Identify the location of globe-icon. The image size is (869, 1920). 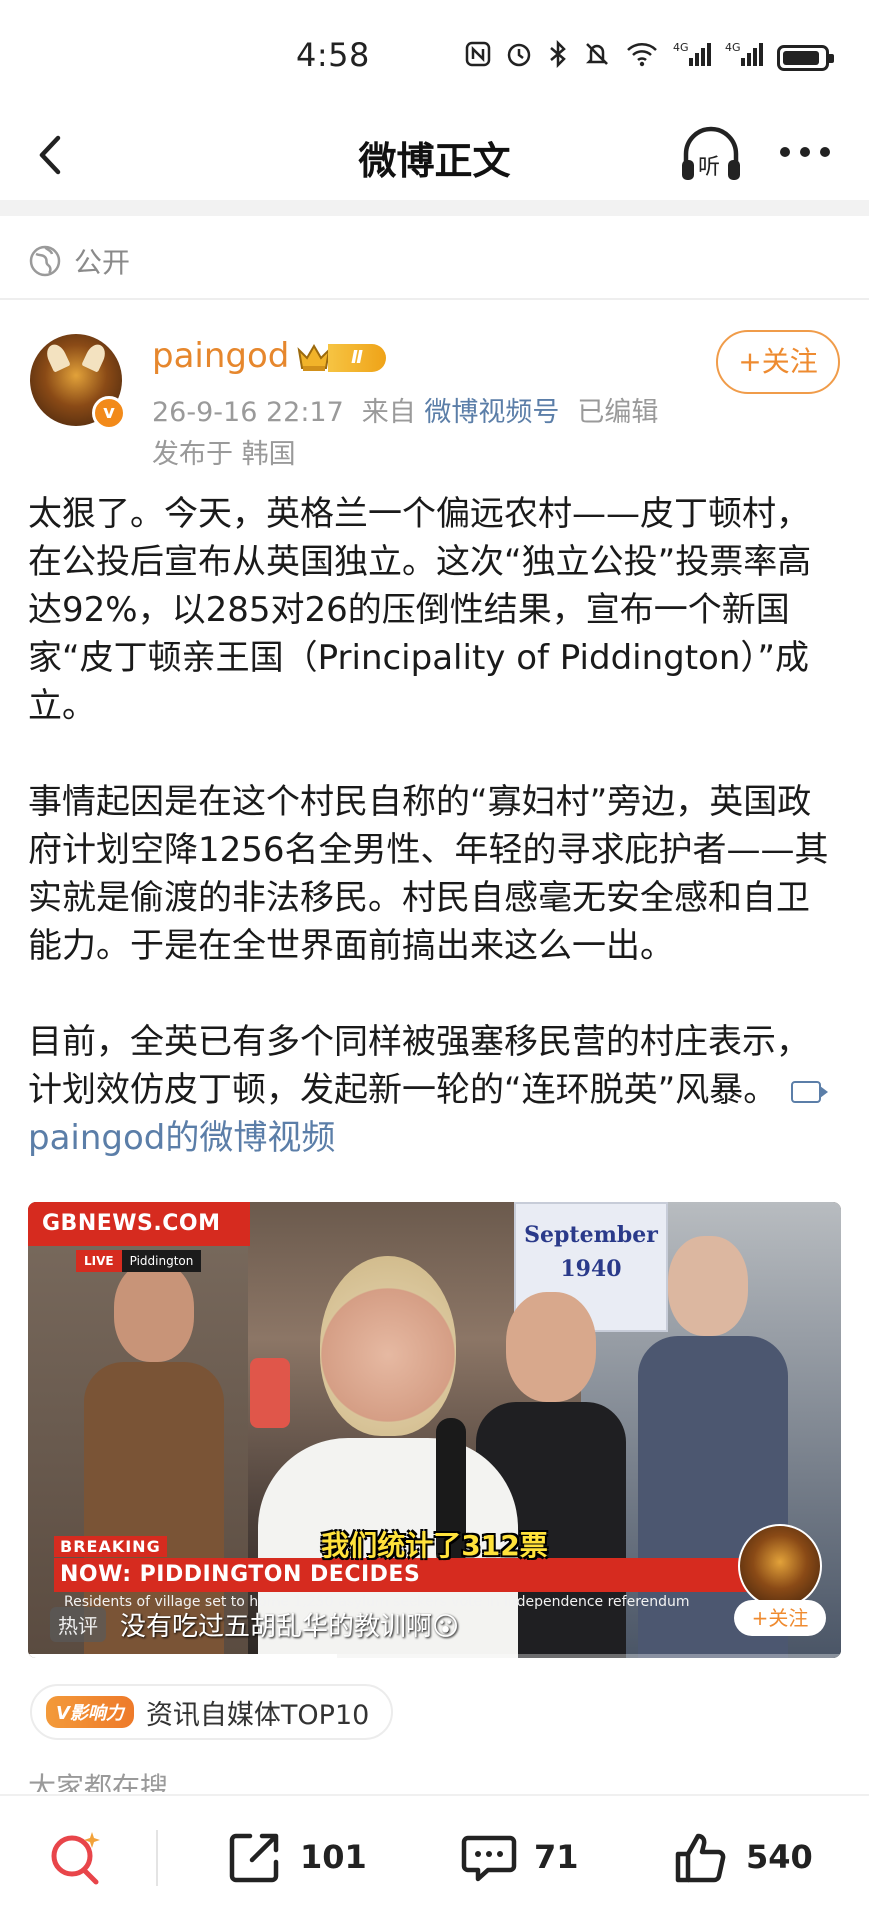
(45, 261).